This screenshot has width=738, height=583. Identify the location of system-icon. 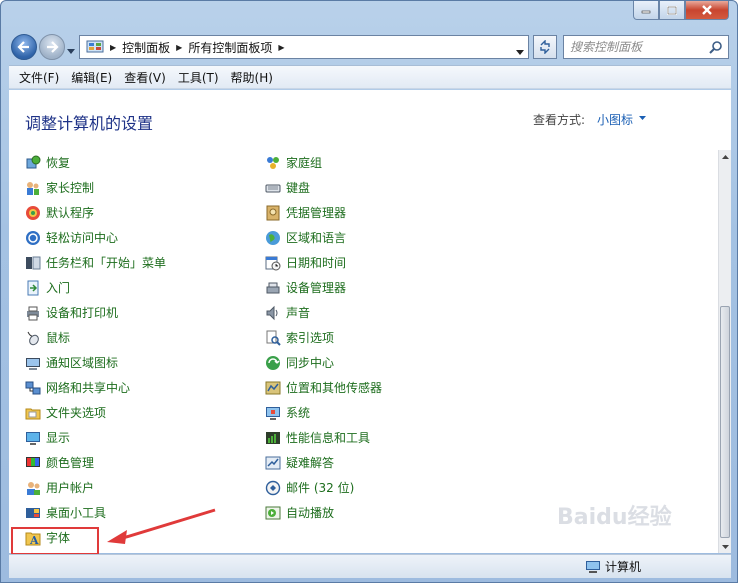
(273, 413).